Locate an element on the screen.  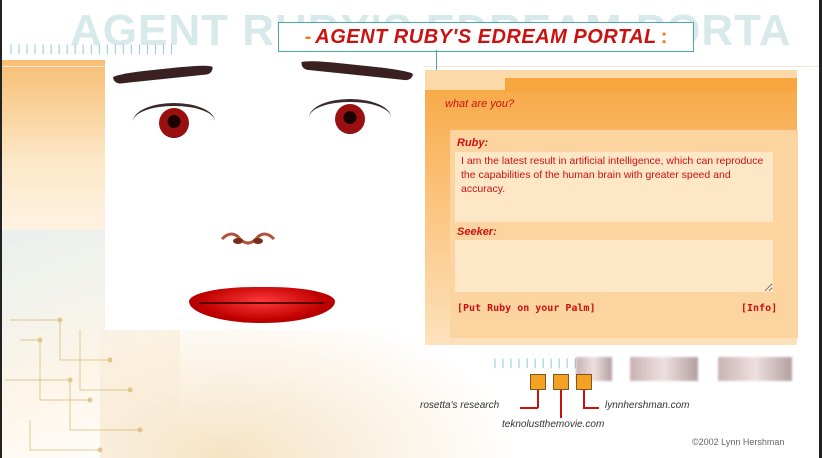
right-iris is located at coordinates (350, 119).